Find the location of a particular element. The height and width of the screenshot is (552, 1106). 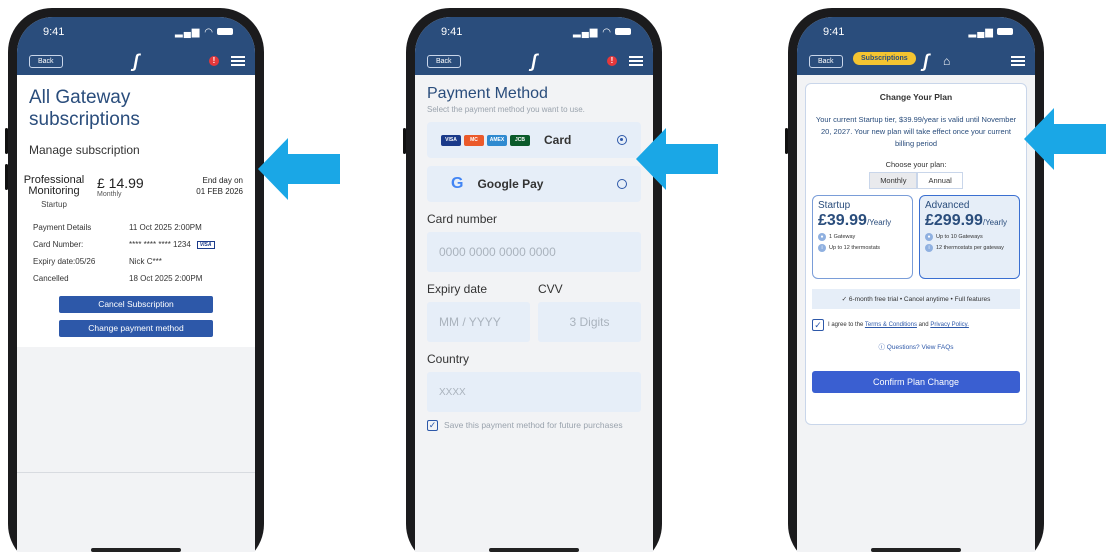

expiry-row: Expiry date:05/26 Nick C*** is located at coordinates (97, 261).